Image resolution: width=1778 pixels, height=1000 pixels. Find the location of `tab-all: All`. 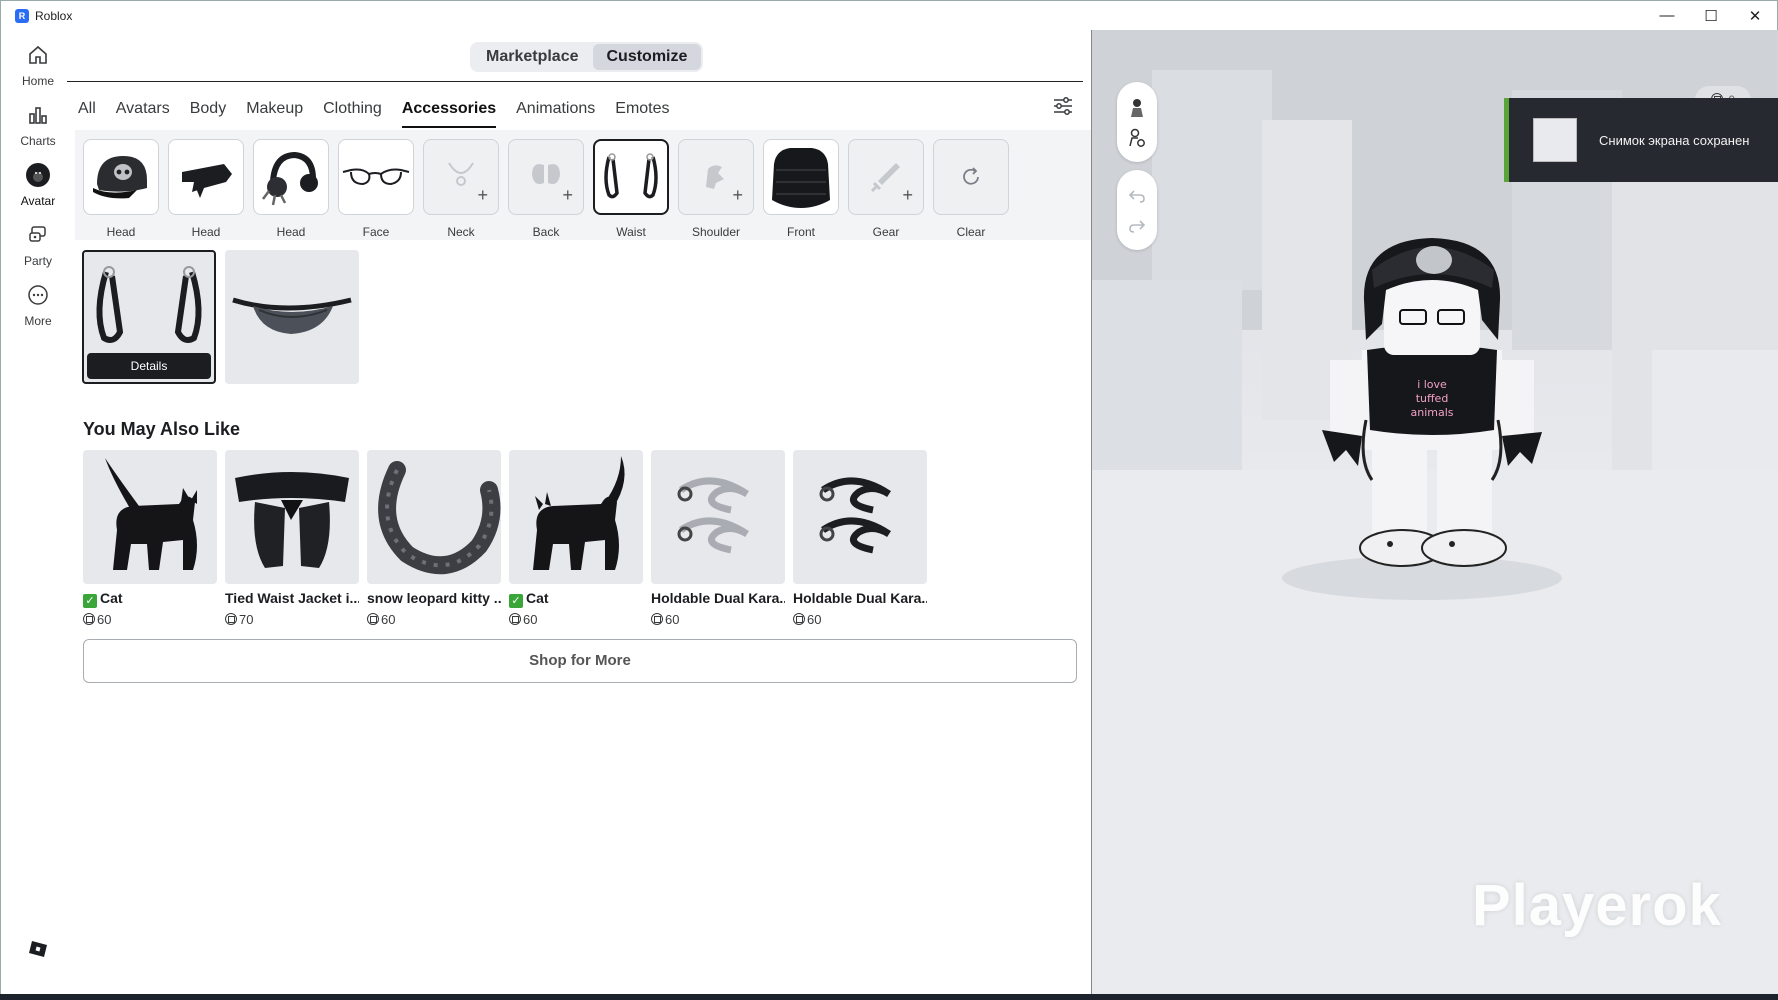

tab-all: All is located at coordinates (87, 109).